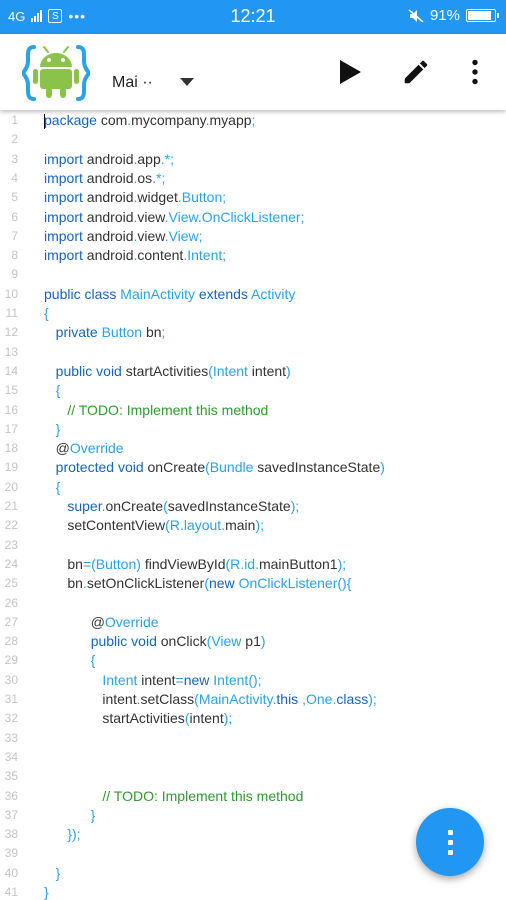  I want to click on file-tab-label: Mai ··, so click(132, 83).